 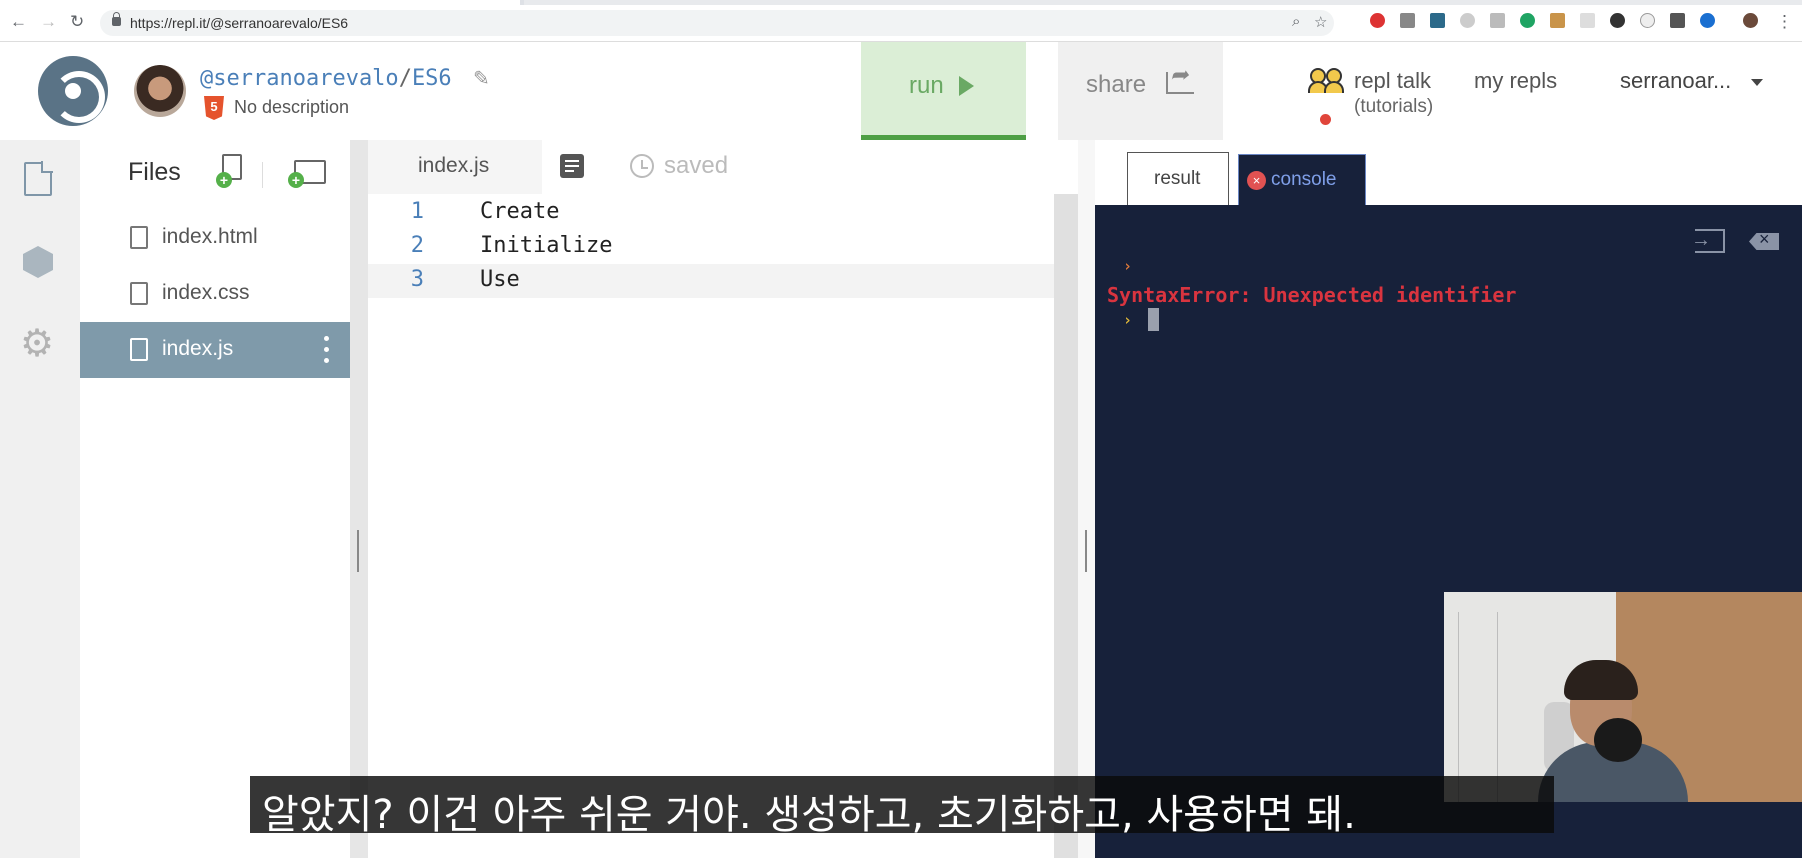 I want to click on history-icon, so click(x=642, y=166).